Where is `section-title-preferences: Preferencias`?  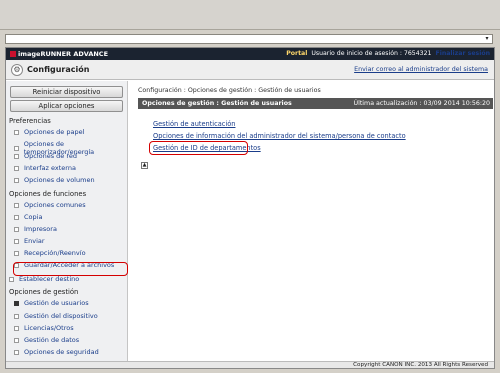
section-title-preferences: Preferencias is located at coordinates (30, 121).